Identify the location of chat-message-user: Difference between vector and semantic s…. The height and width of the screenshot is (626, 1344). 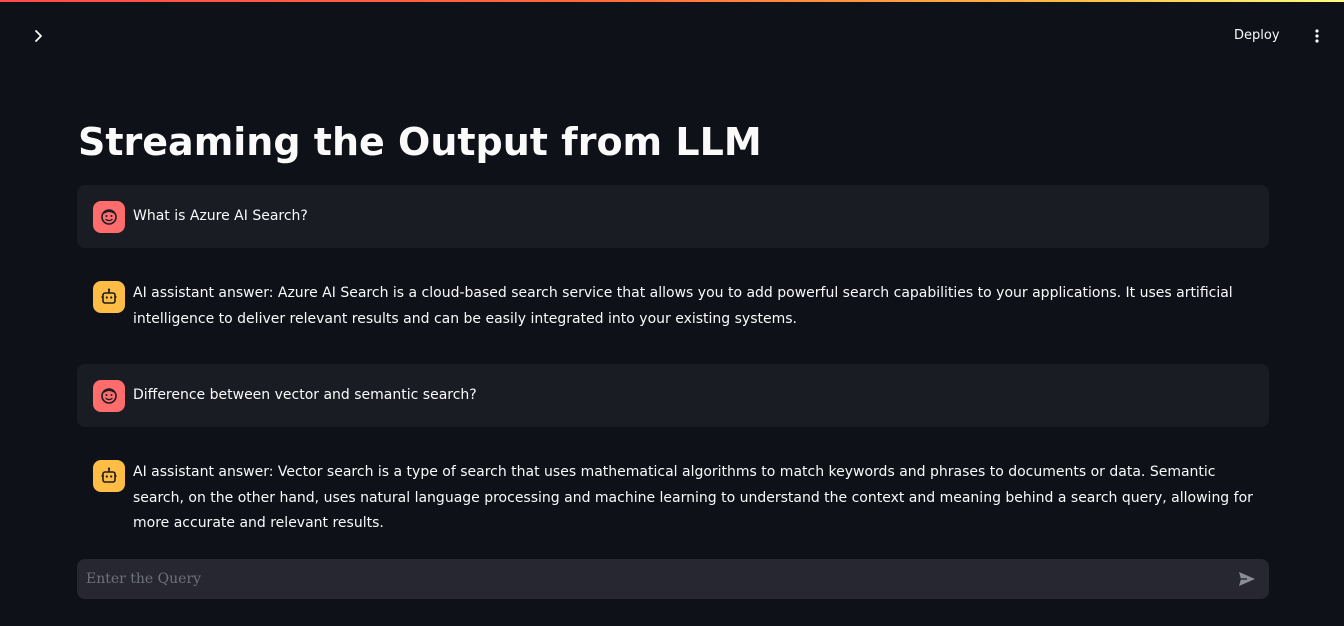
(673, 395).